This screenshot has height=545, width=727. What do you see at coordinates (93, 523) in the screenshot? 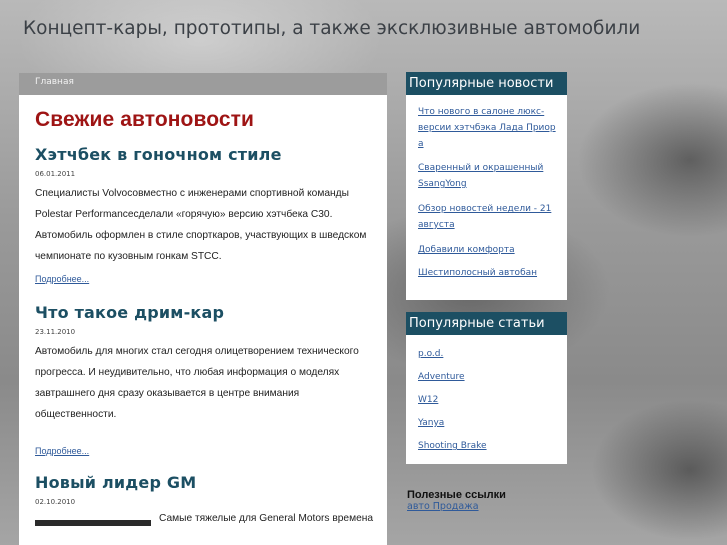
I see `article-thumbnail` at bounding box center [93, 523].